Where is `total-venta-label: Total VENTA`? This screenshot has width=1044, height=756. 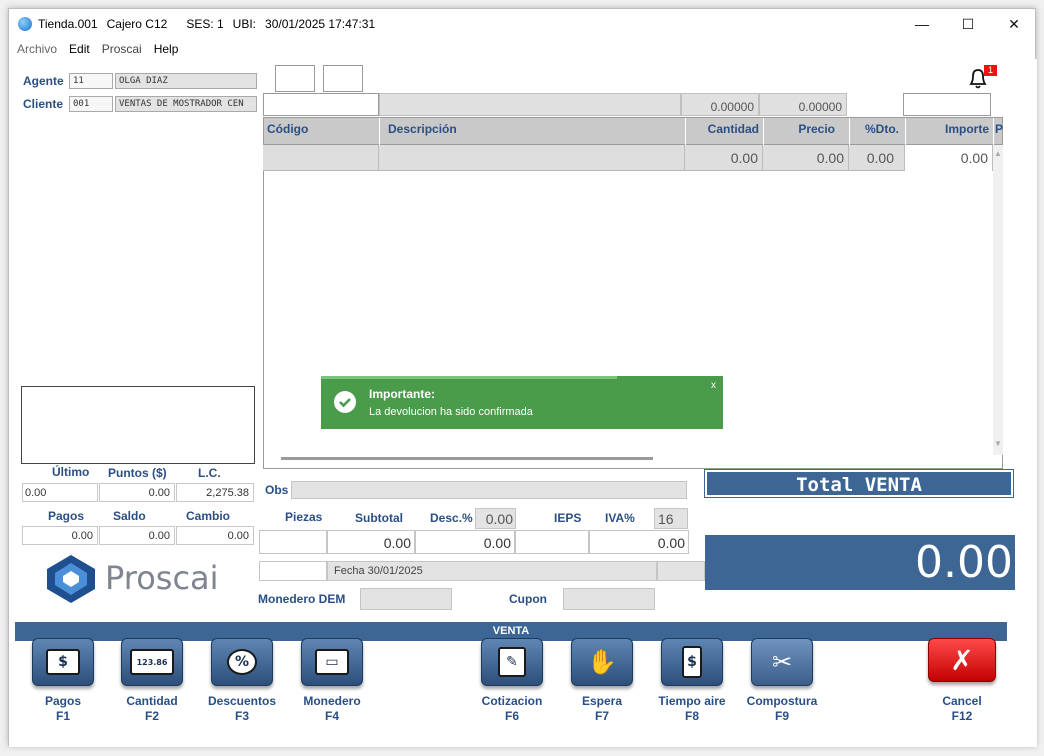 total-venta-label: Total VENTA is located at coordinates (859, 483).